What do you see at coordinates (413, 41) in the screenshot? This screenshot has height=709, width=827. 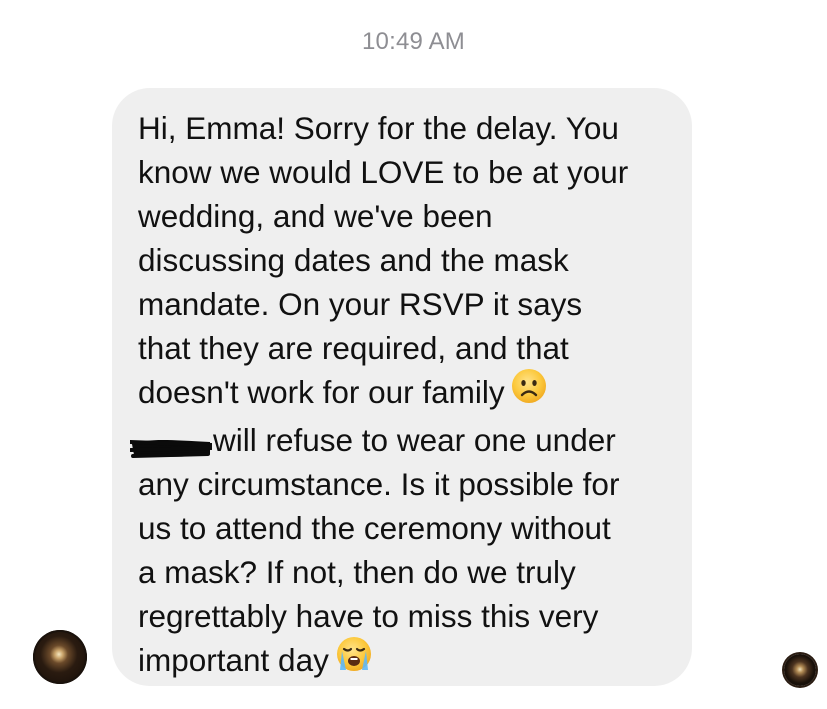 I see `message-timestamp: 10:49 AM` at bounding box center [413, 41].